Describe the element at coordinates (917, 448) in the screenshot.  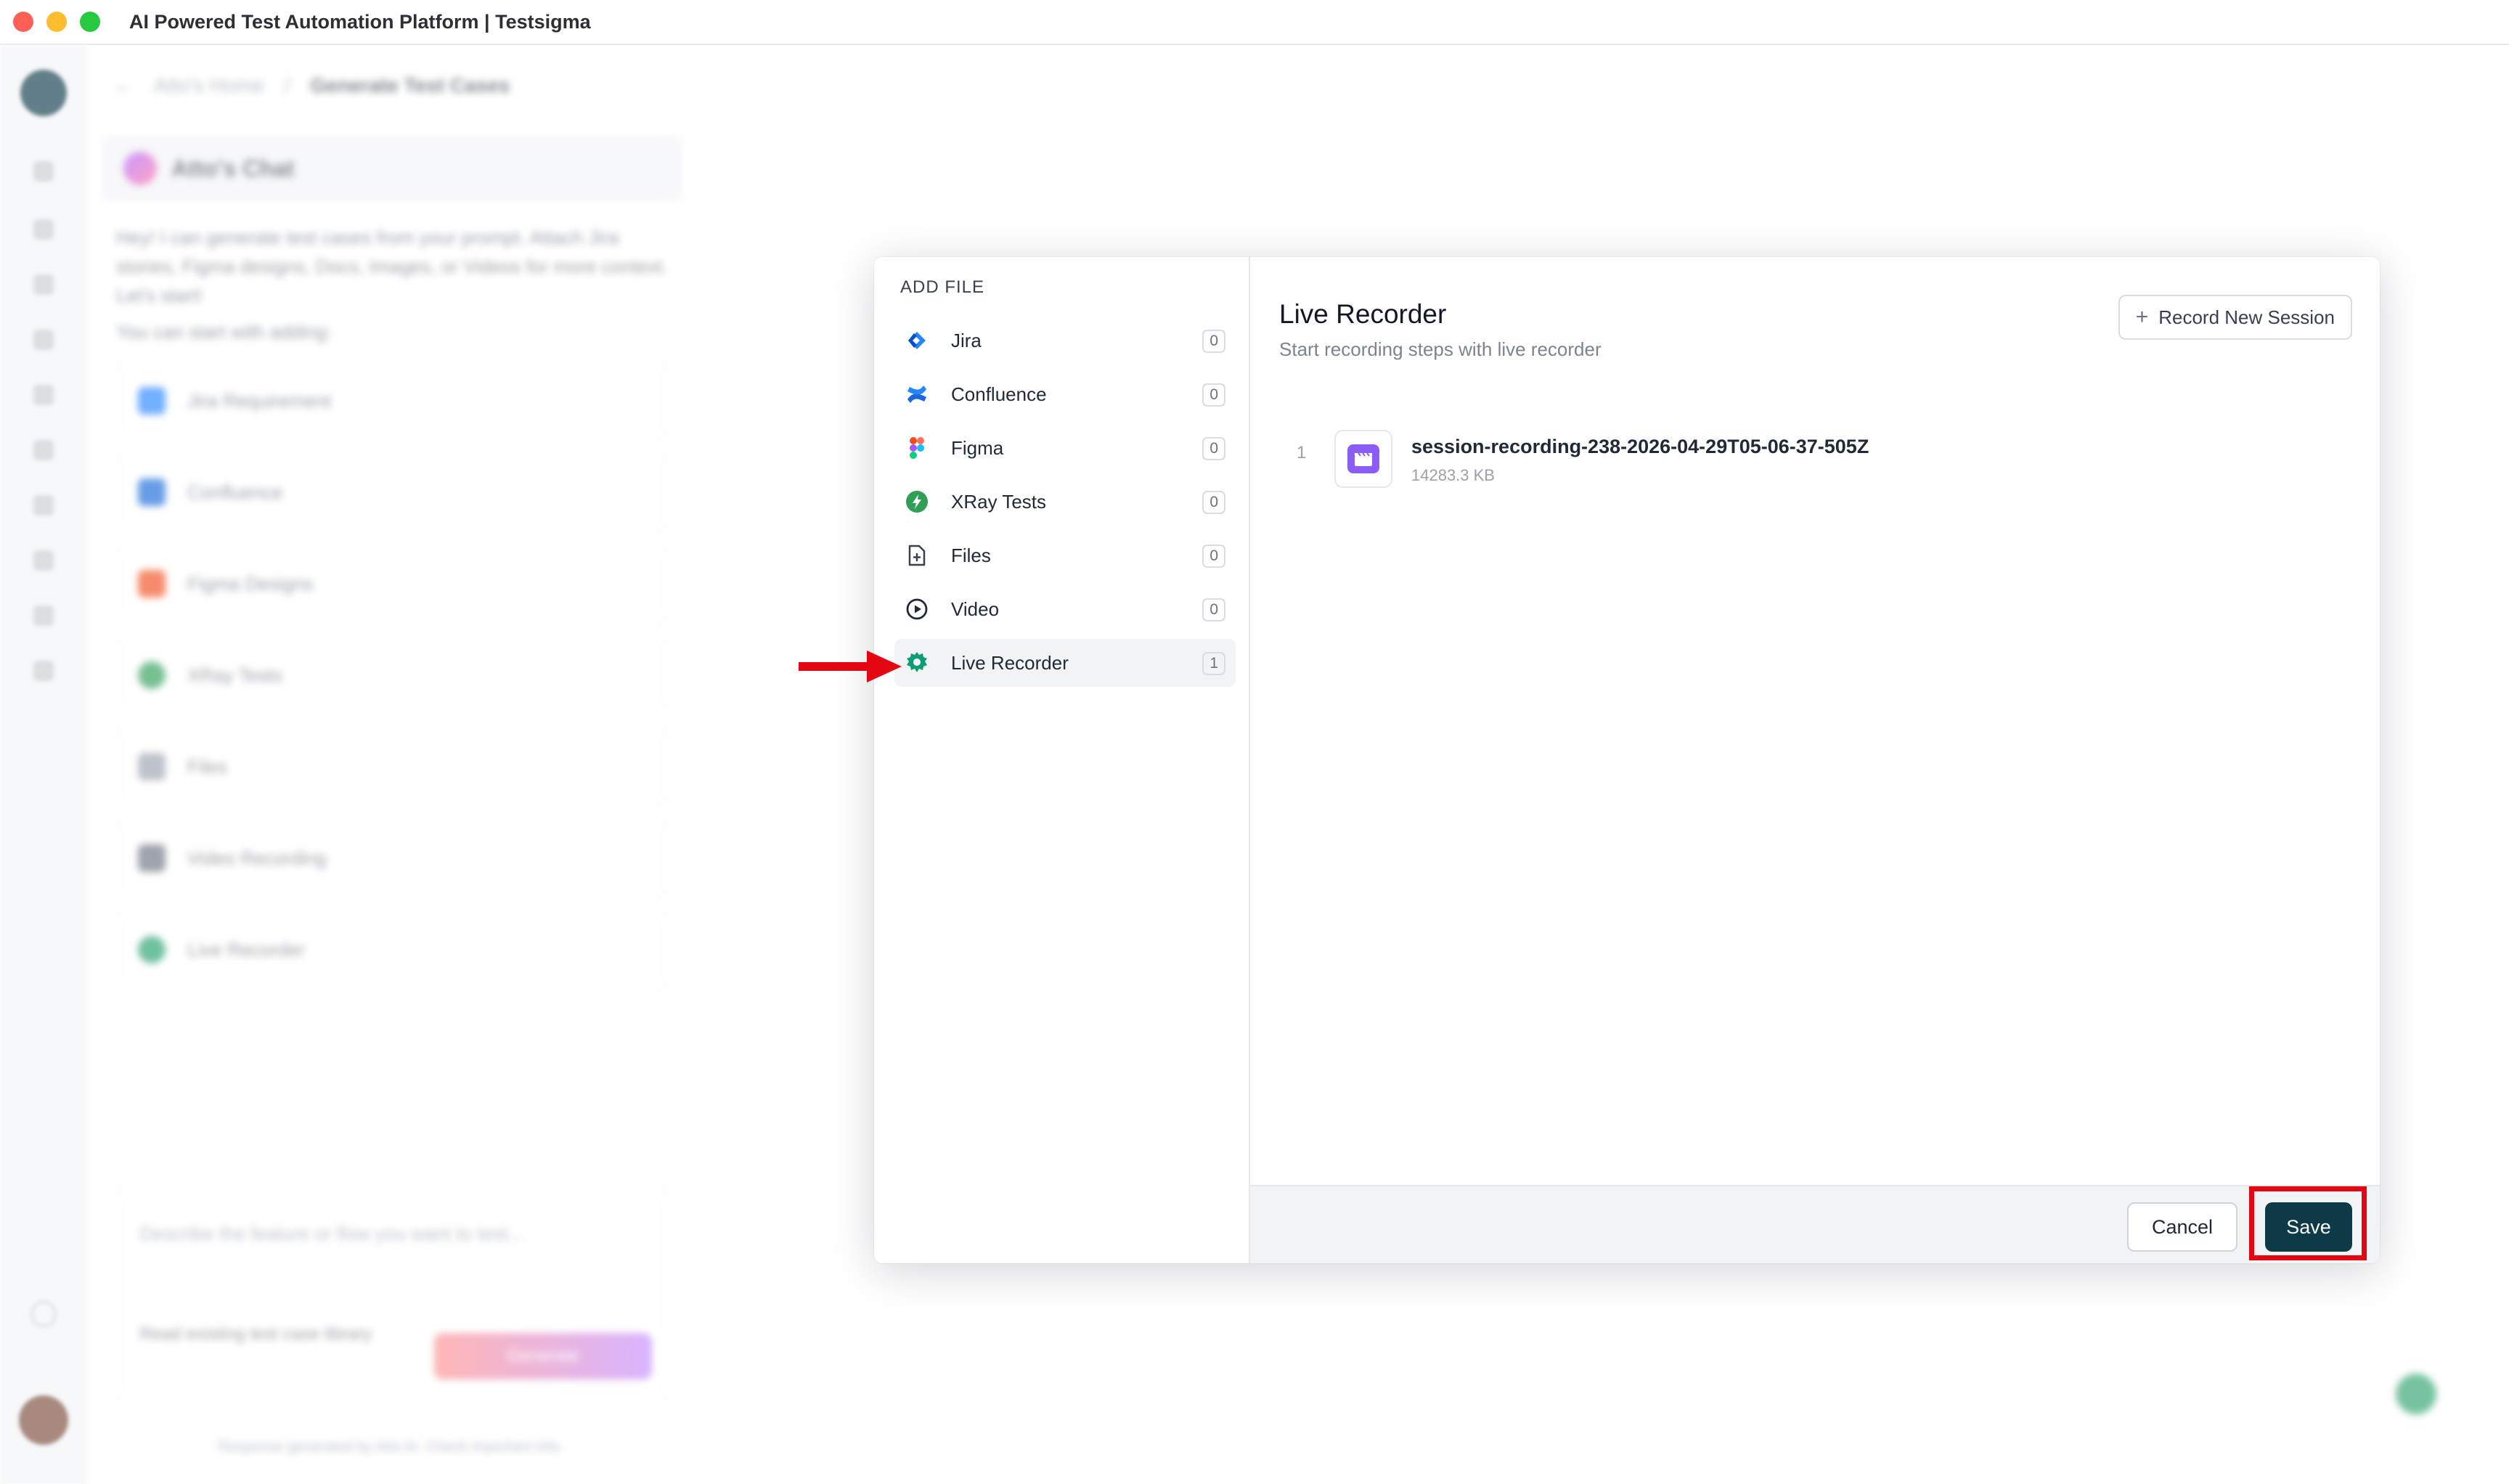
I see `figma-icon` at that location.